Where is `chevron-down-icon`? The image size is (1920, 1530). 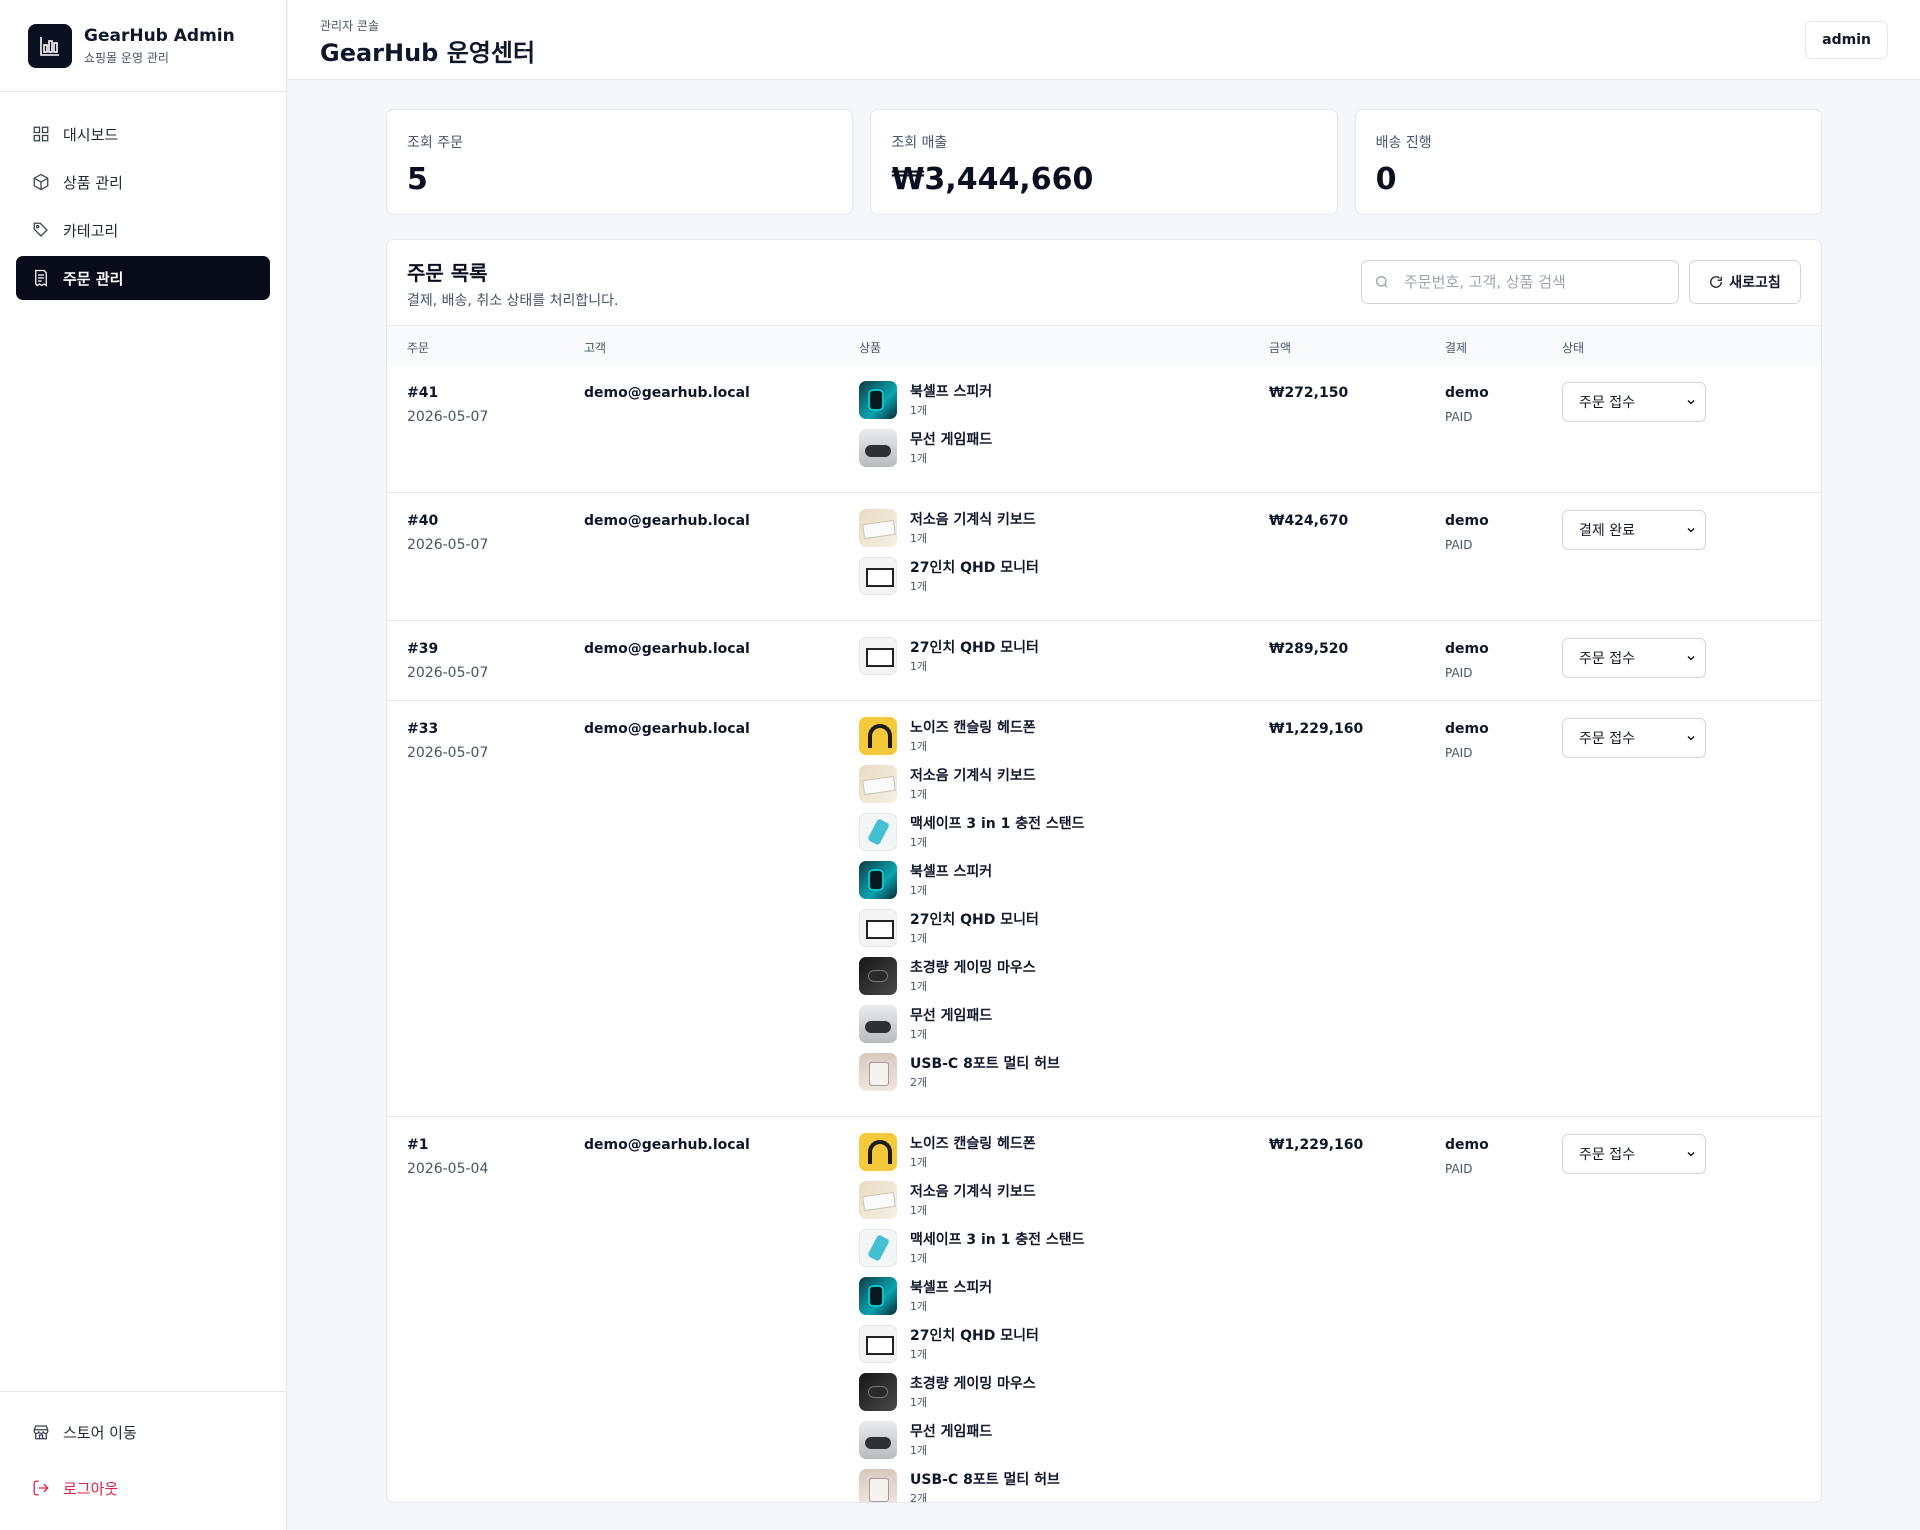
chevron-down-icon is located at coordinates (1691, 658).